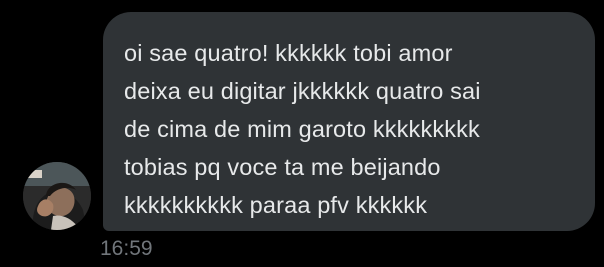 Image resolution: width=604 pixels, height=267 pixels. What do you see at coordinates (282, 167) in the screenshot?
I see `message-line: tobias pq voce ta me beijando` at bounding box center [282, 167].